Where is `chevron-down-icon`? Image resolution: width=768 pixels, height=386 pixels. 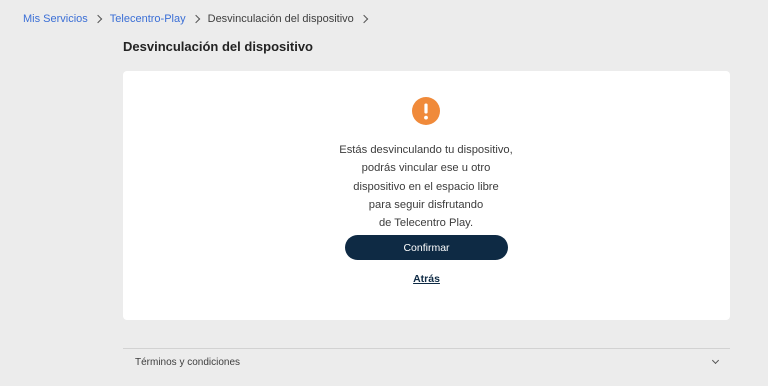 chevron-down-icon is located at coordinates (715, 360).